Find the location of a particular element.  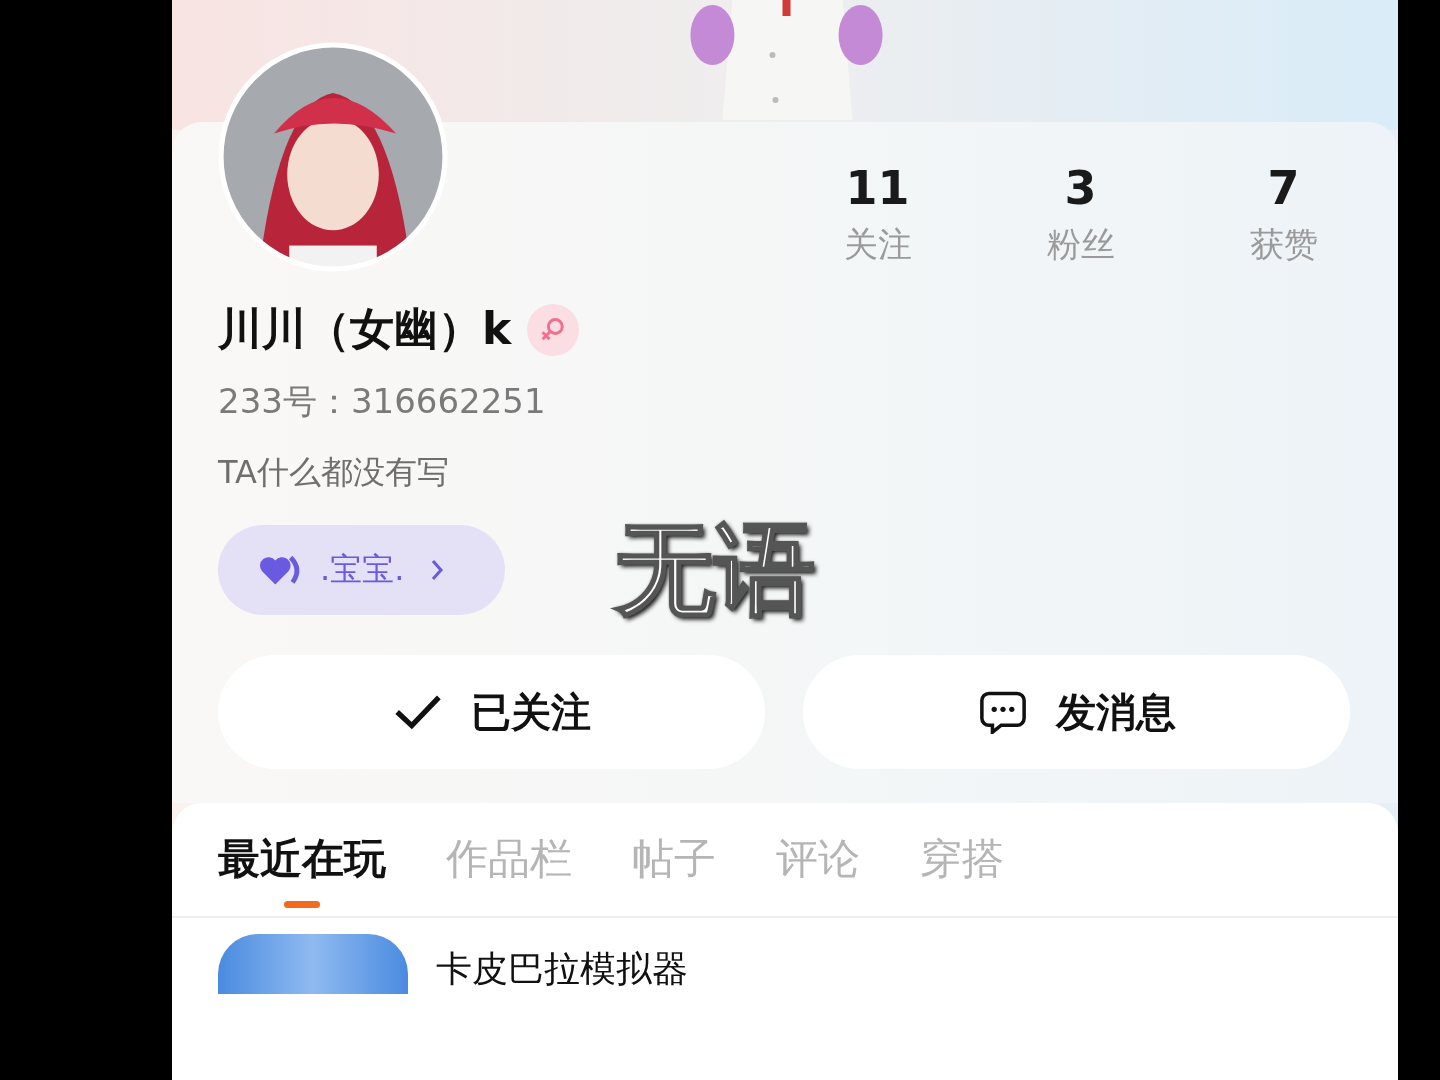

chevron-right-icon is located at coordinates (437, 570).